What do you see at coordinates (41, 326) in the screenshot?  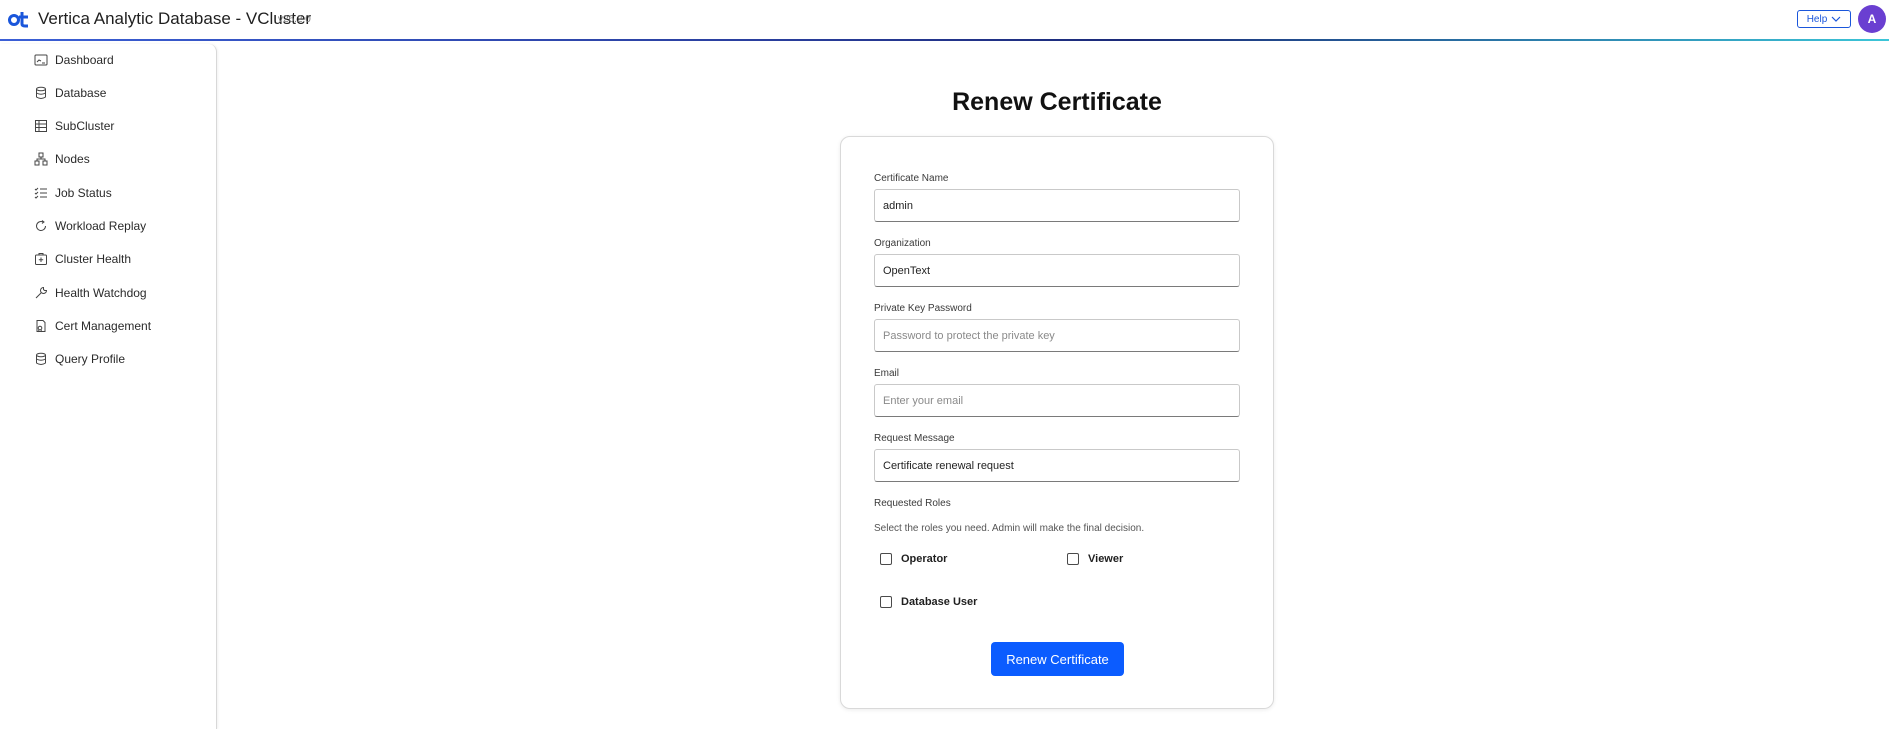 I see `certificate-icon` at bounding box center [41, 326].